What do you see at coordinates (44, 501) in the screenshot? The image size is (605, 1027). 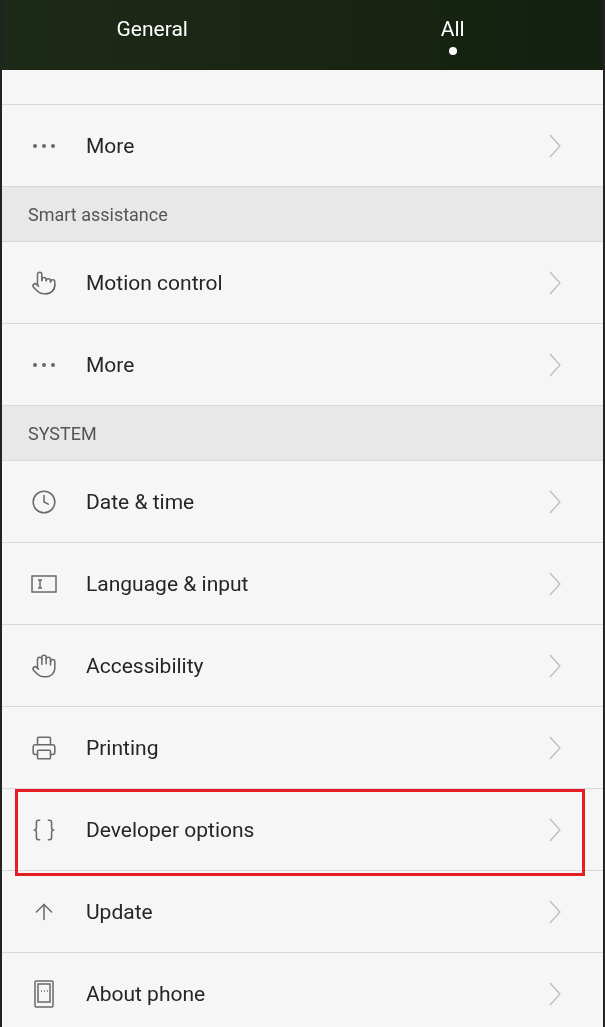 I see `clock-icon` at bounding box center [44, 501].